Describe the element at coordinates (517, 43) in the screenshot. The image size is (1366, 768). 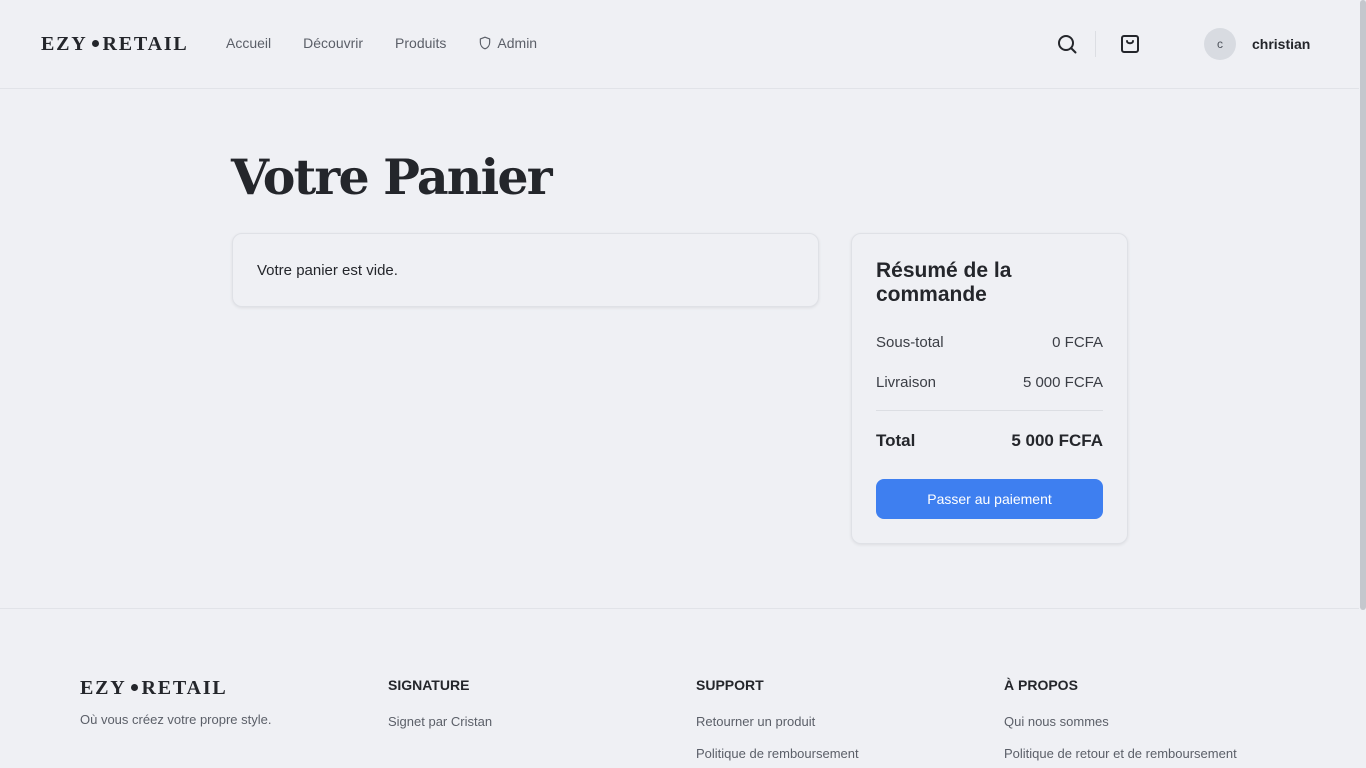
I see `nav-link-admin-label: Admin` at that location.